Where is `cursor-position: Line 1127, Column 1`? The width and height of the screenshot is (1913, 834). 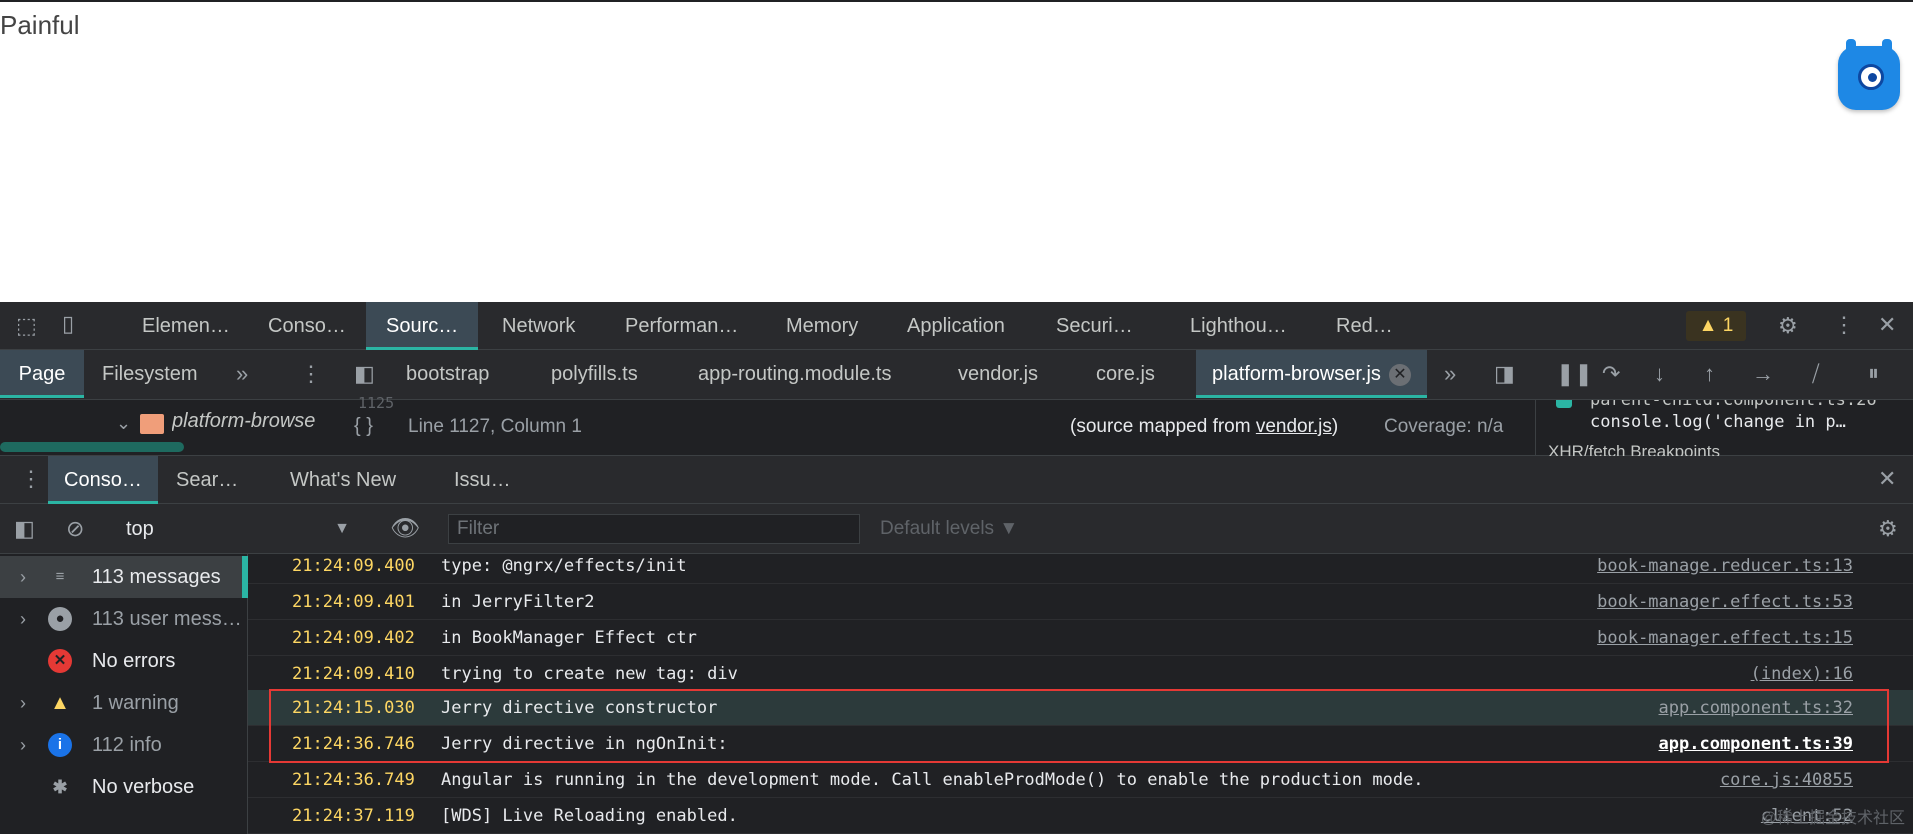 cursor-position: Line 1127, Column 1 is located at coordinates (495, 426).